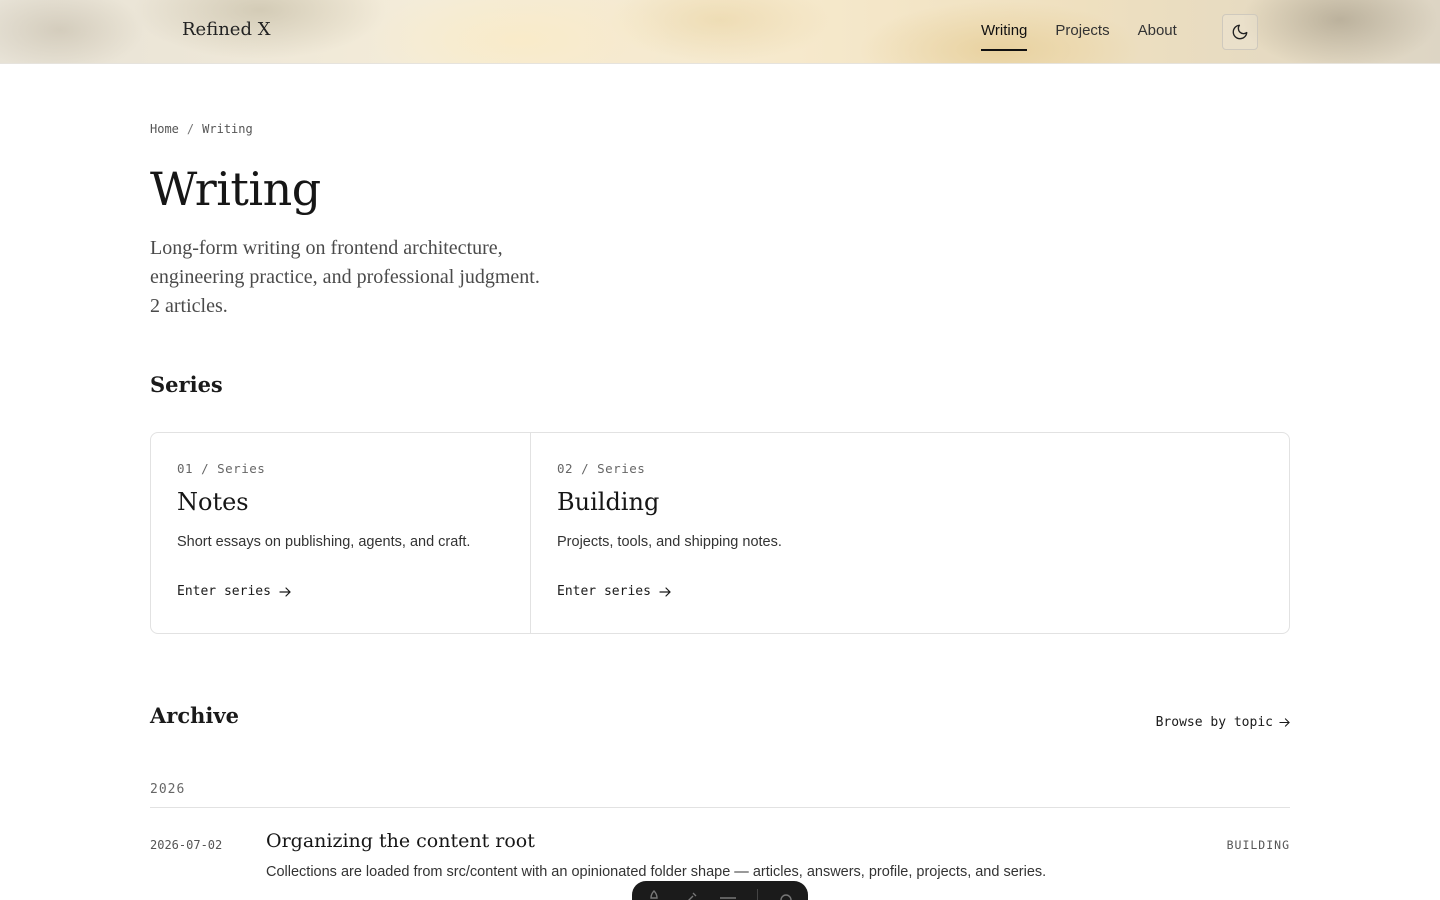 Image resolution: width=1440 pixels, height=900 pixels. What do you see at coordinates (221, 468) in the screenshot?
I see `series-number: 01 / Series` at bounding box center [221, 468].